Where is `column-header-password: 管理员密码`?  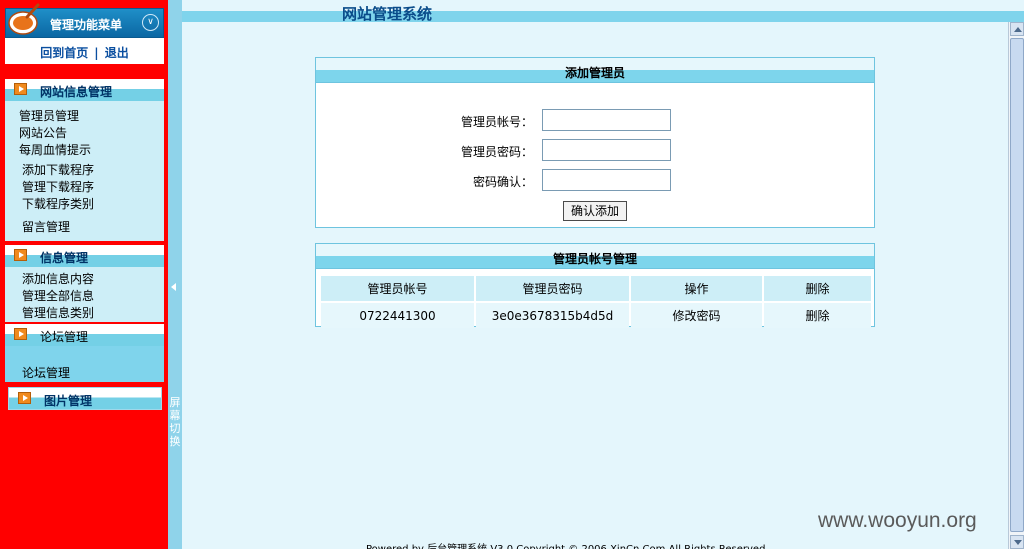
column-header-password: 管理员密码 is located at coordinates (552, 288).